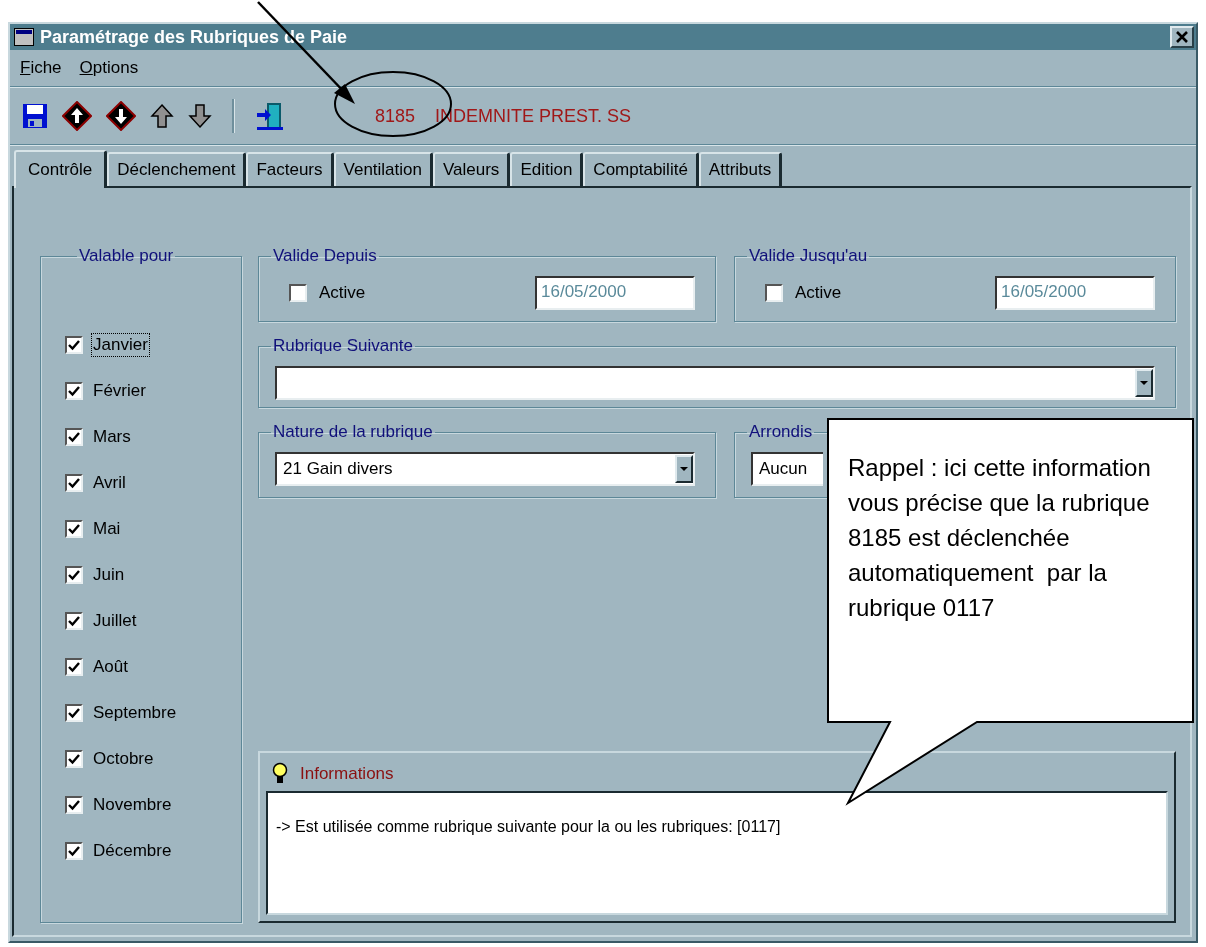  What do you see at coordinates (126, 256) in the screenshot?
I see `group-label: Valable pour` at bounding box center [126, 256].